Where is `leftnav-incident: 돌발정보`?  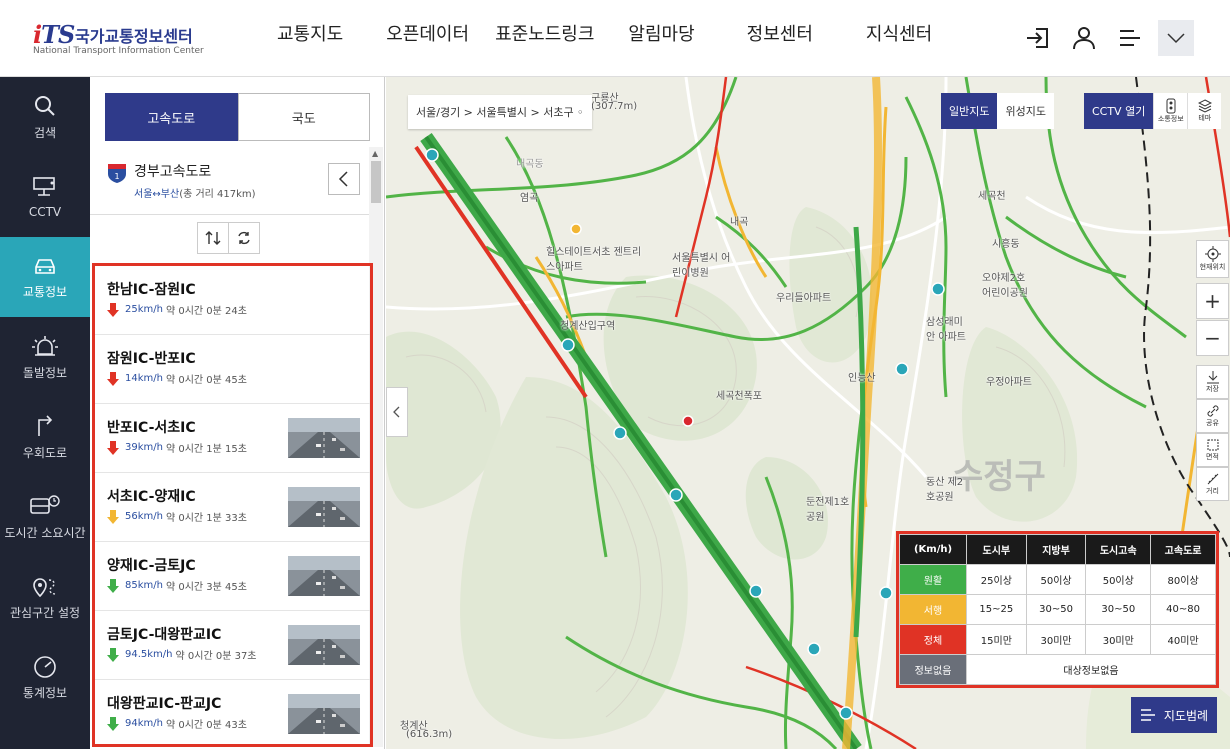 leftnav-incident: 돌발정보 is located at coordinates (45, 357).